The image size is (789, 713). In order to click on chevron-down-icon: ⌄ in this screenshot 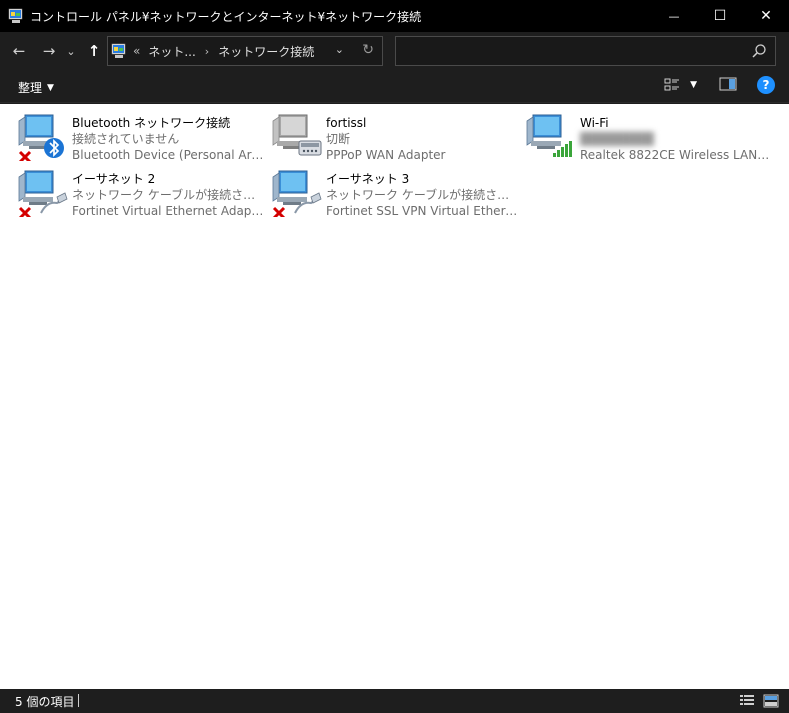, I will do `click(71, 51)`.